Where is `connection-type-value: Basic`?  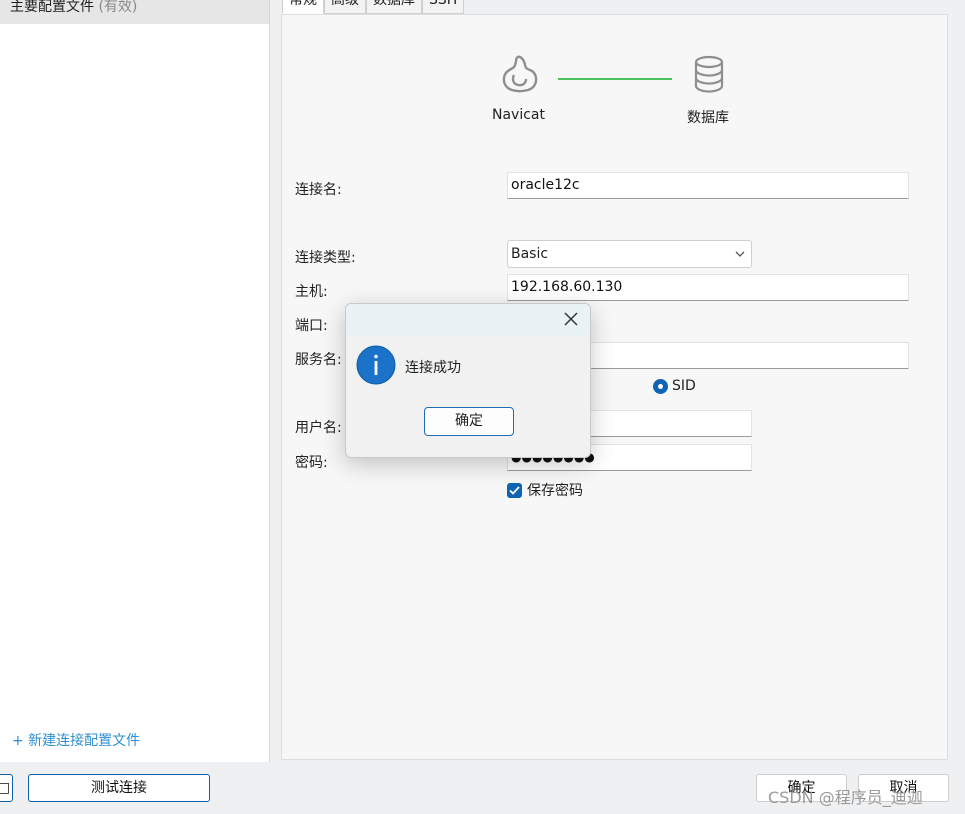 connection-type-value: Basic is located at coordinates (530, 254).